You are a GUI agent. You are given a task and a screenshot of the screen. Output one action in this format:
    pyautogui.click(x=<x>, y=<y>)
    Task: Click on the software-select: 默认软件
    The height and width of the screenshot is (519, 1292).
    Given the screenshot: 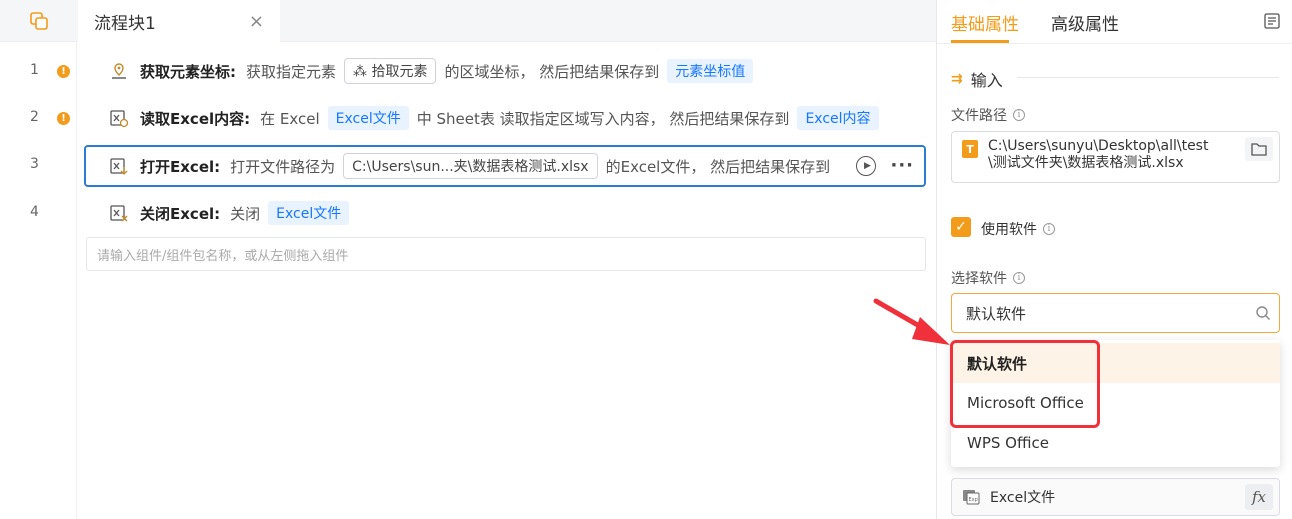 What is the action you would take?
    pyautogui.click(x=1115, y=313)
    